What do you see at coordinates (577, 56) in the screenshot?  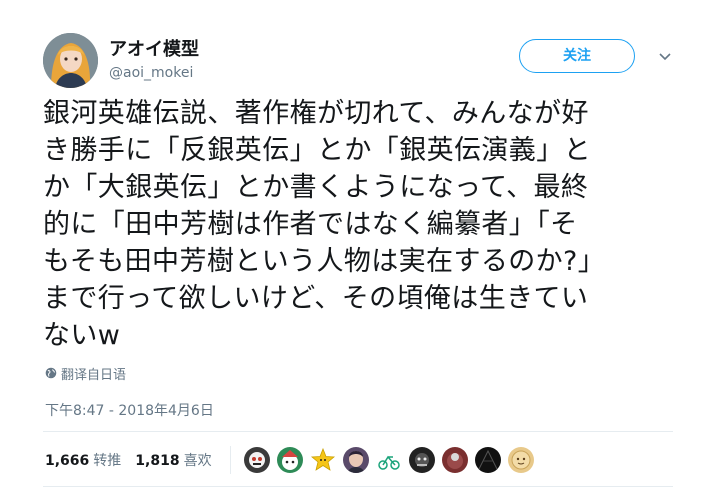 I see `follow-button: 关注` at bounding box center [577, 56].